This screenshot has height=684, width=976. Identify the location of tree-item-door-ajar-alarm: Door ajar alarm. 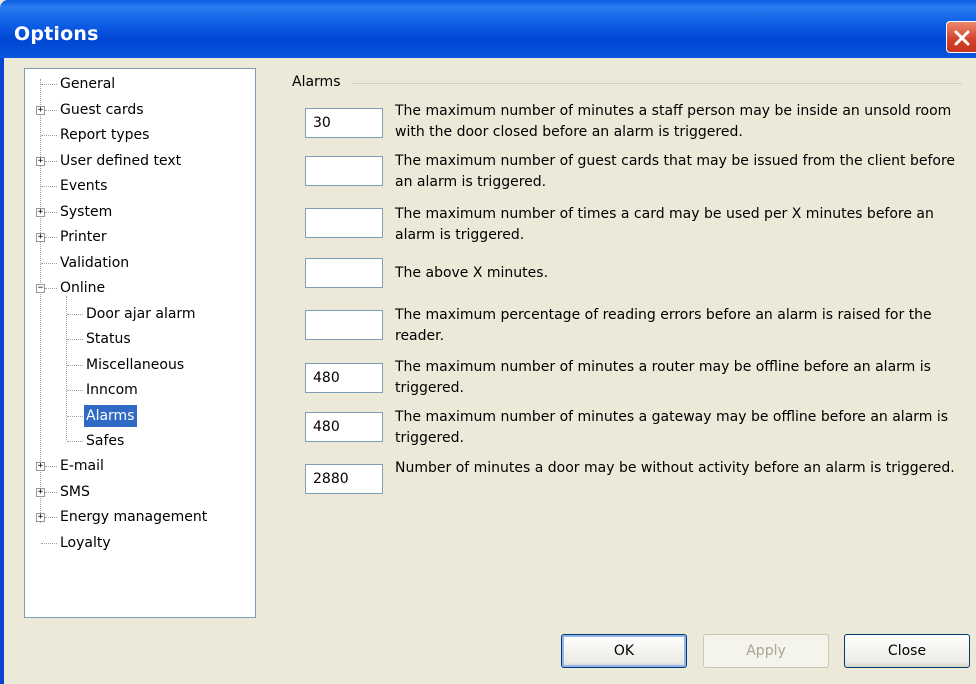
(141, 314).